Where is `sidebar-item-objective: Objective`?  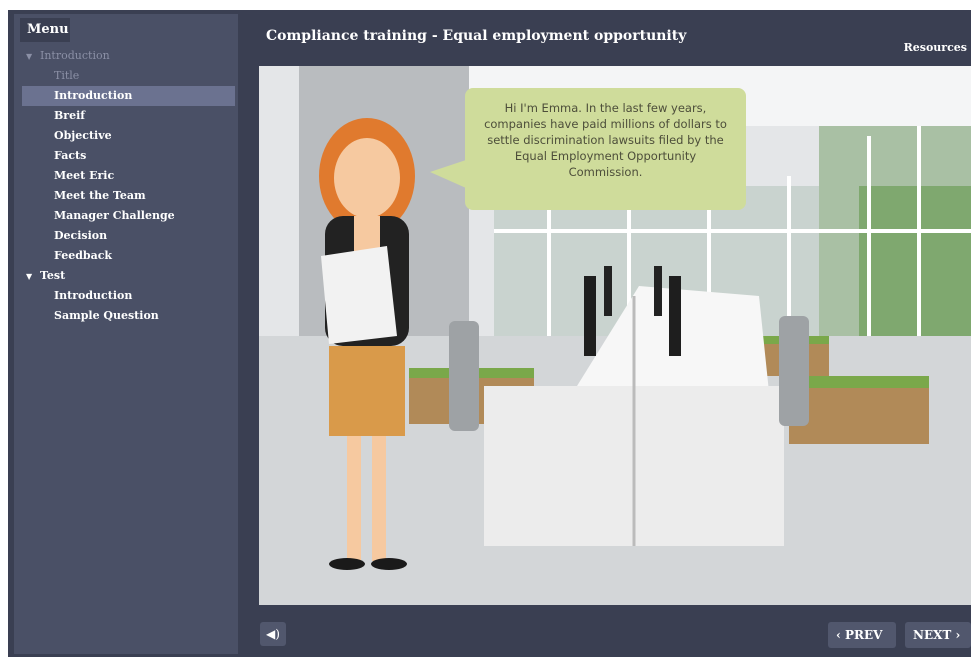
sidebar-item-objective: Objective is located at coordinates (128, 136).